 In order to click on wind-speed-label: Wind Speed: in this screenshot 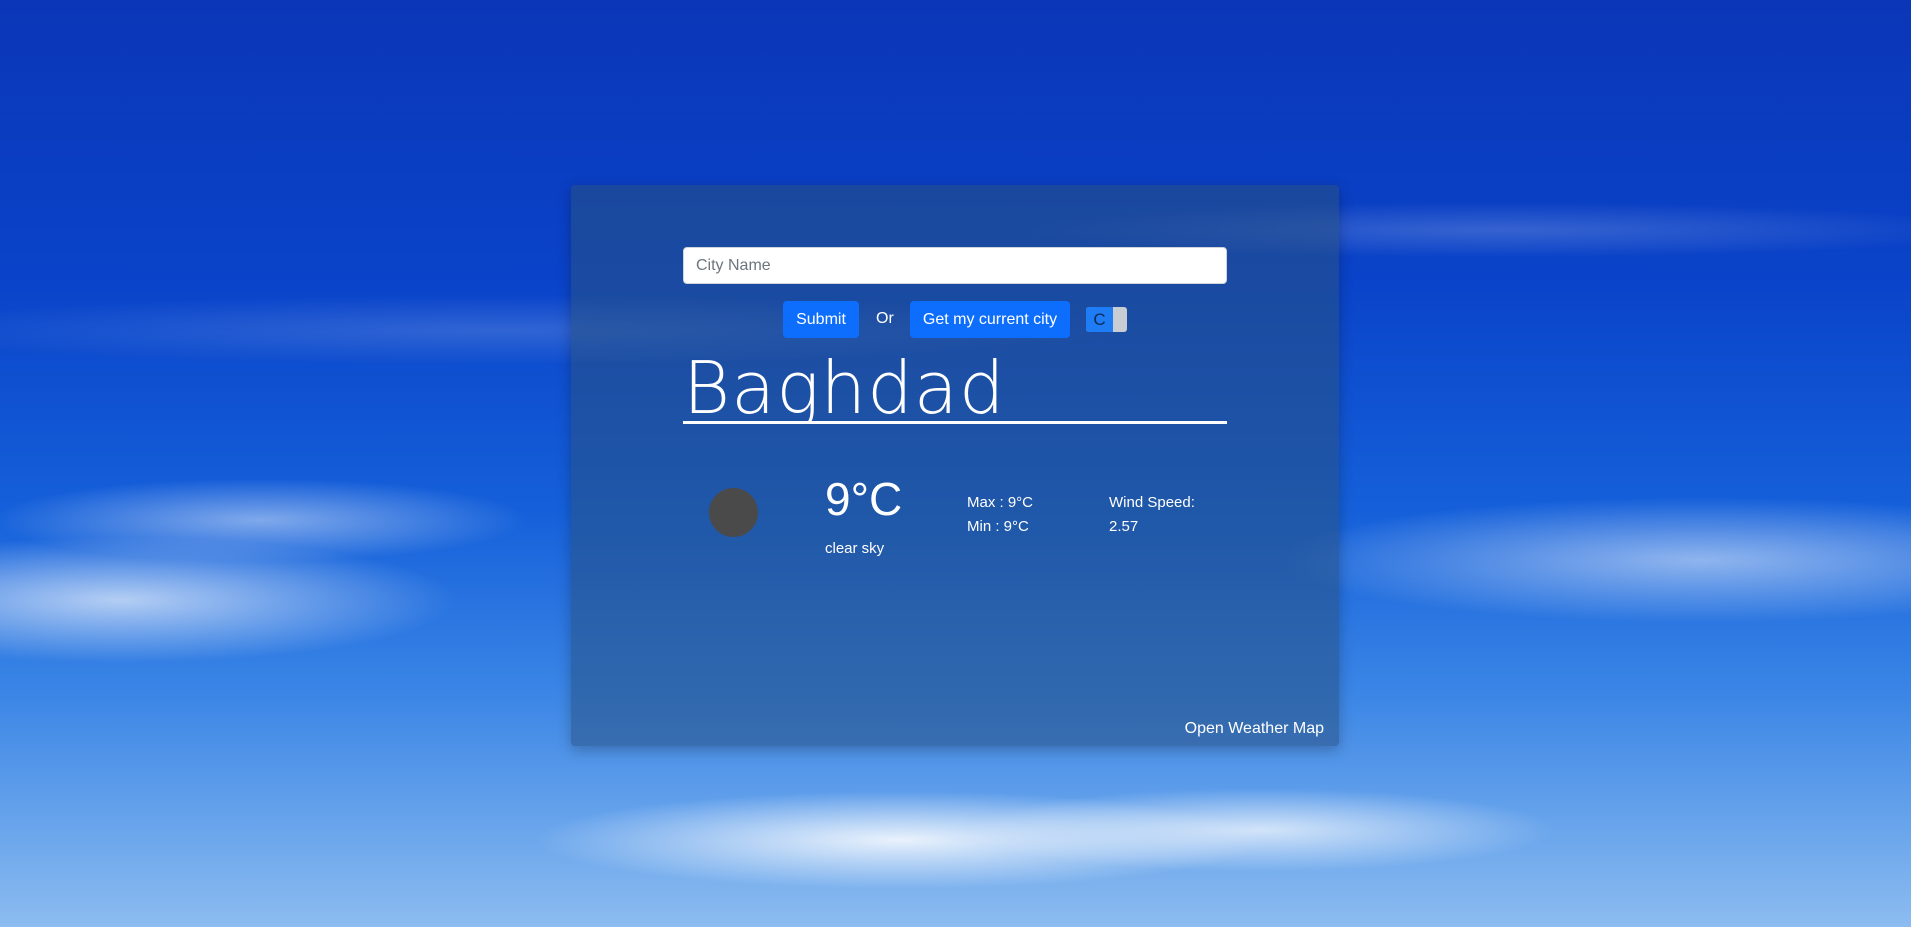, I will do `click(1152, 502)`.